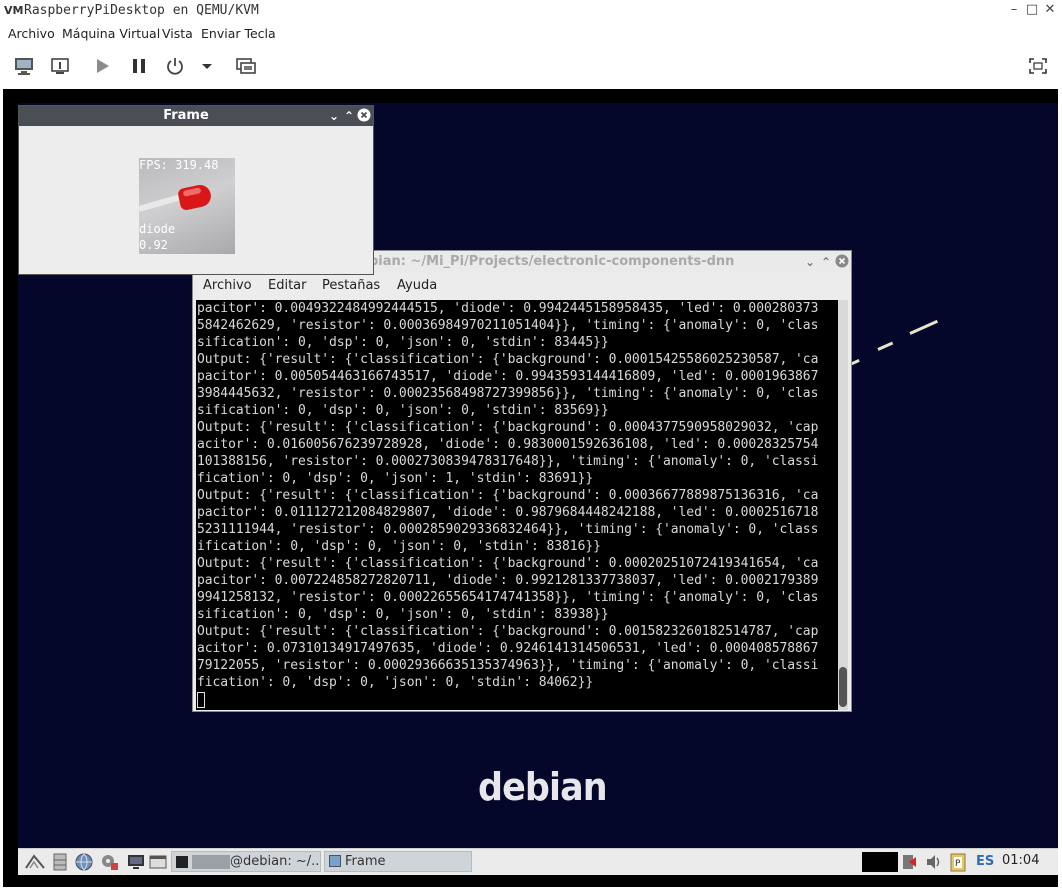 The width and height of the screenshot is (1062, 892). I want to click on power-icon, so click(175, 67).